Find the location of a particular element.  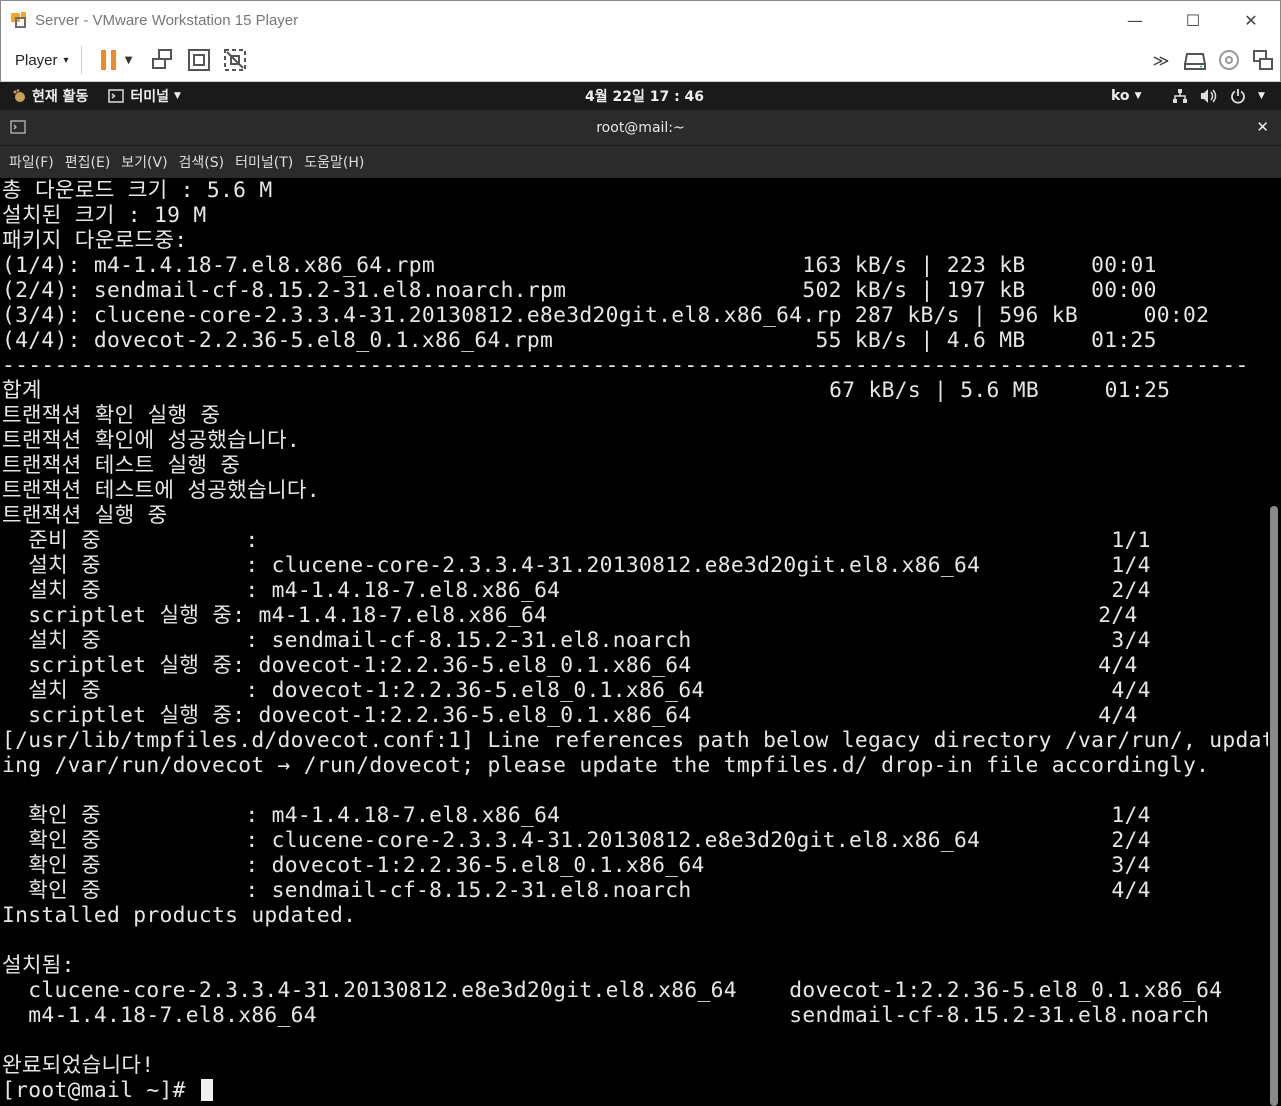

network-adapter-button is located at coordinates (1263, 60).